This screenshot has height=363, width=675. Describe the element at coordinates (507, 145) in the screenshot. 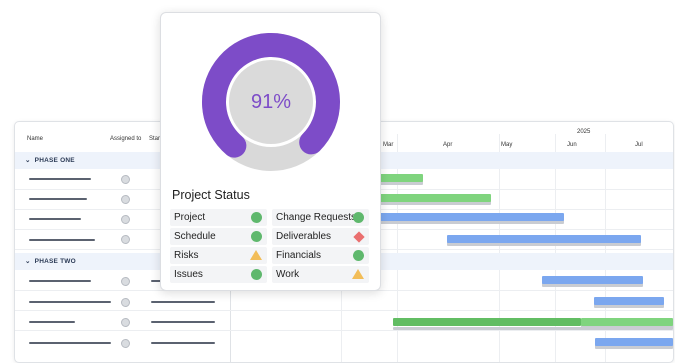

I see `month-may: May` at that location.